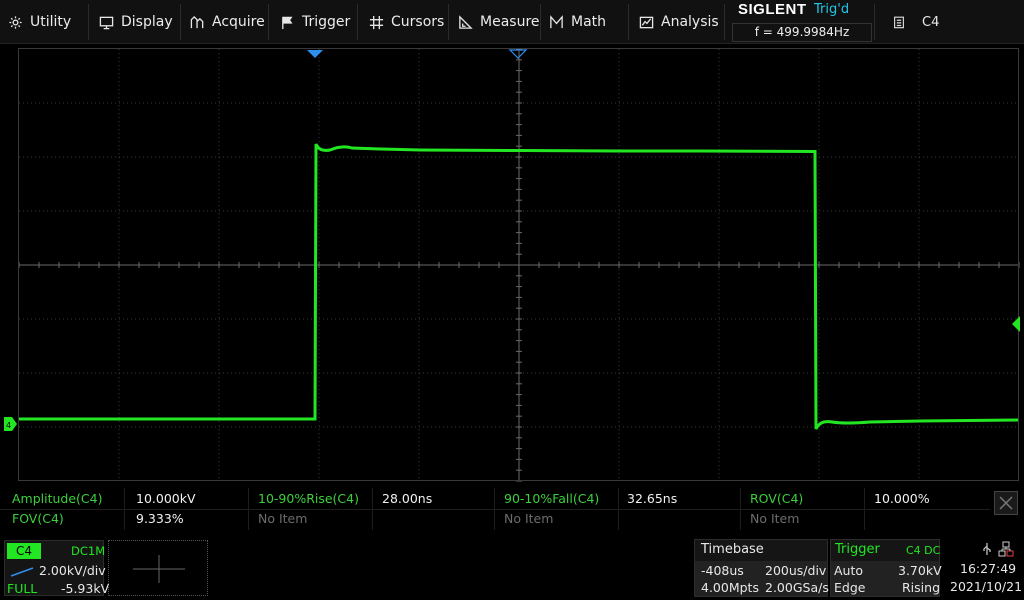 This screenshot has width=1024, height=600. What do you see at coordinates (988, 568) in the screenshot?
I see `clock-time: 16:27:49` at bounding box center [988, 568].